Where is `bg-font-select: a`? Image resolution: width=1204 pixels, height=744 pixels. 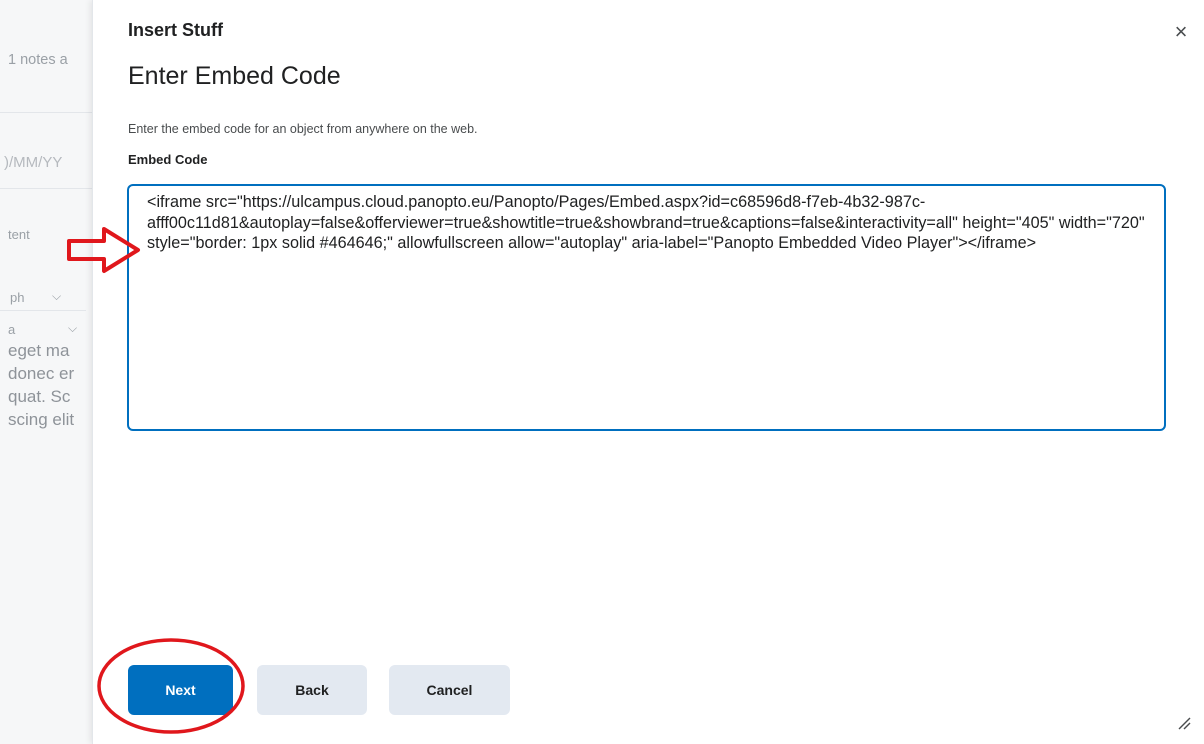 bg-font-select: a is located at coordinates (11, 329).